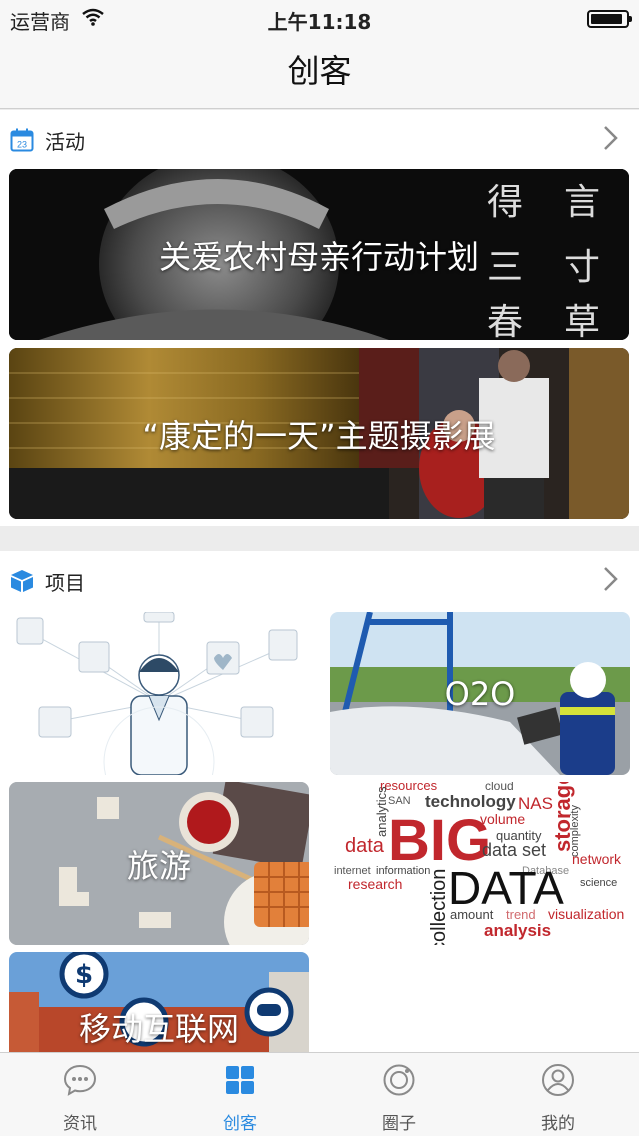 This screenshot has width=639, height=1136. I want to click on project-tile-o2o: O2O, so click(480, 693).